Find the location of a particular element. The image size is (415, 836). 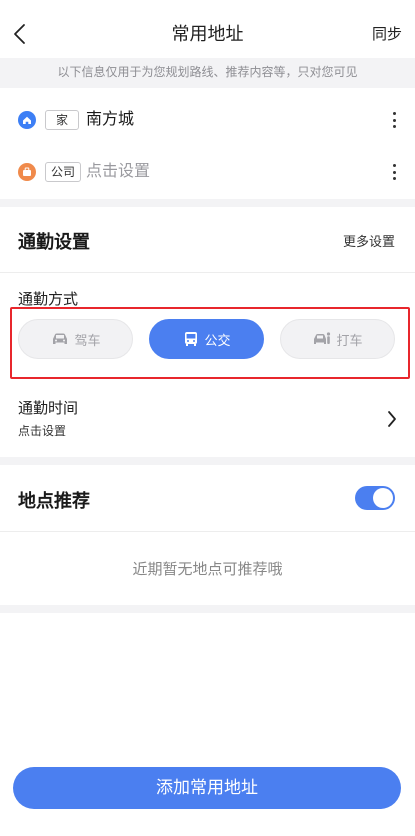

mode-label: 公交 is located at coordinates (217, 341).